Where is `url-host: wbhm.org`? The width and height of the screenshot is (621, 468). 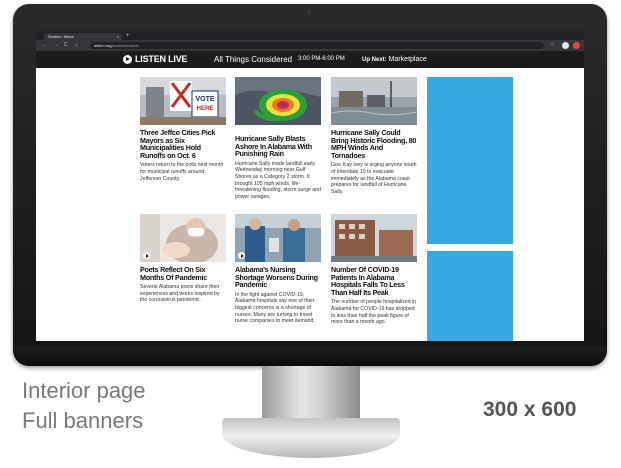 url-host: wbhm.org is located at coordinates (103, 45).